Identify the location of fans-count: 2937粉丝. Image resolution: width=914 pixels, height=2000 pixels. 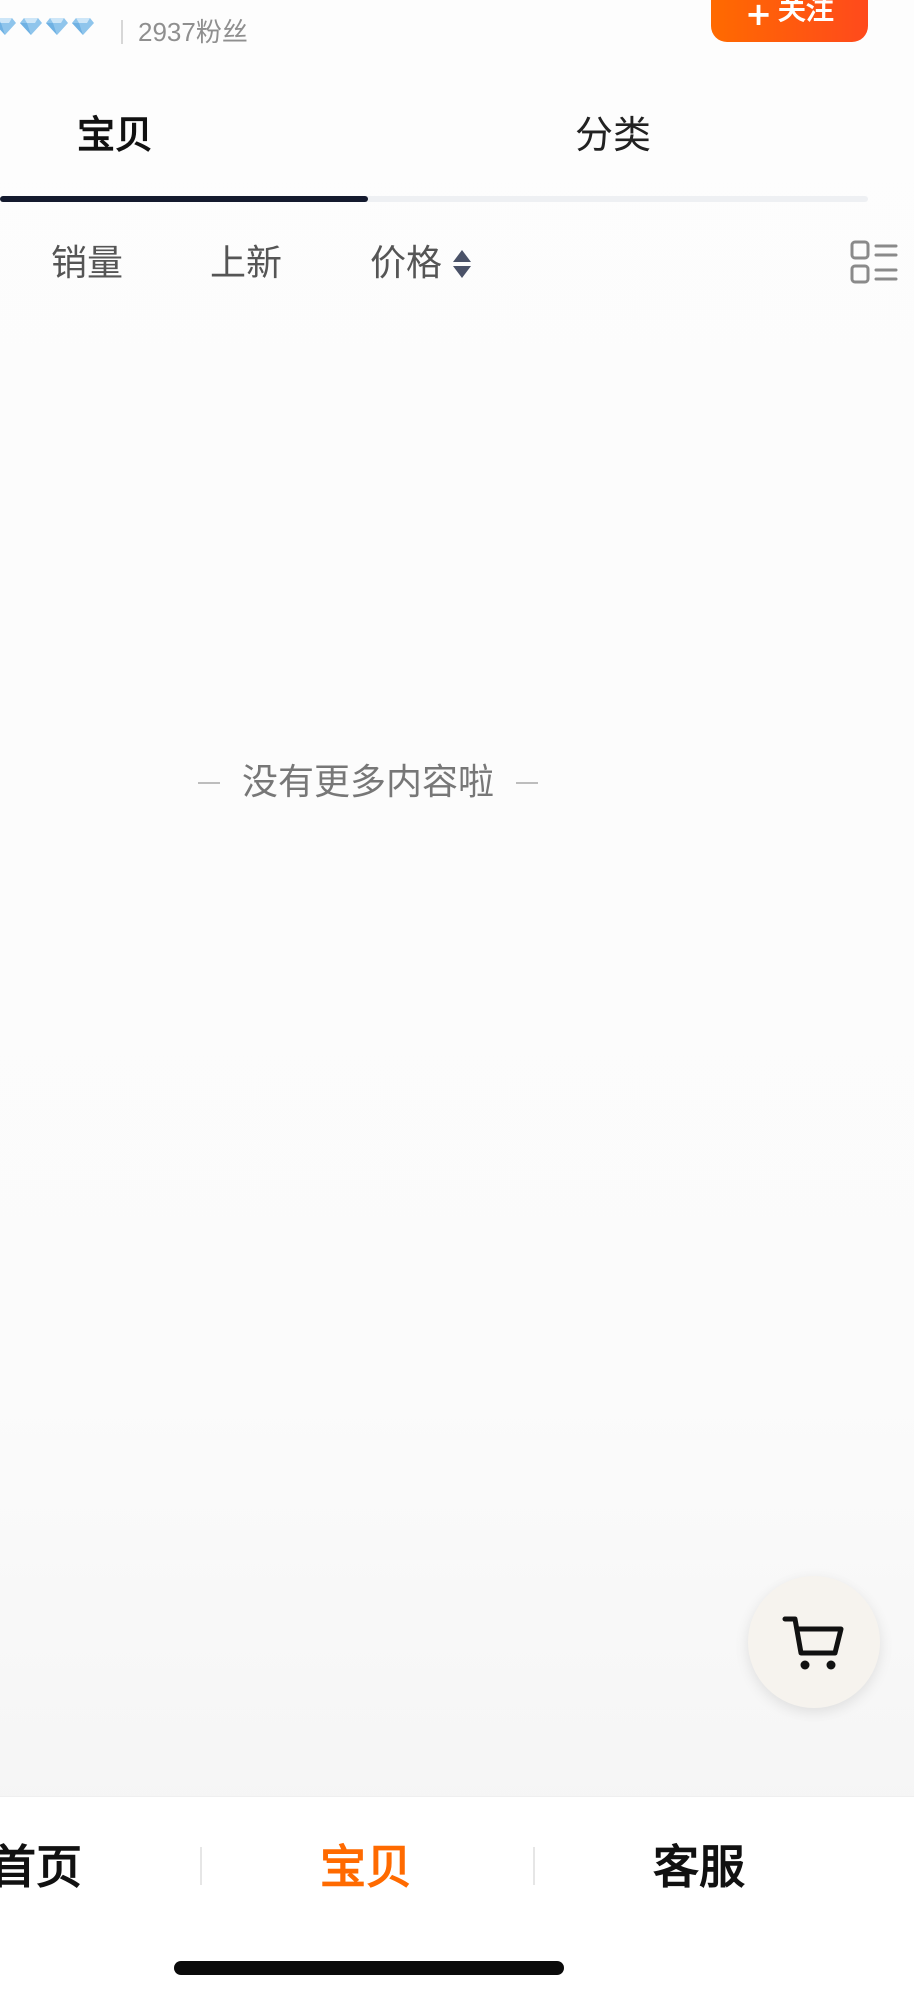
(193, 32).